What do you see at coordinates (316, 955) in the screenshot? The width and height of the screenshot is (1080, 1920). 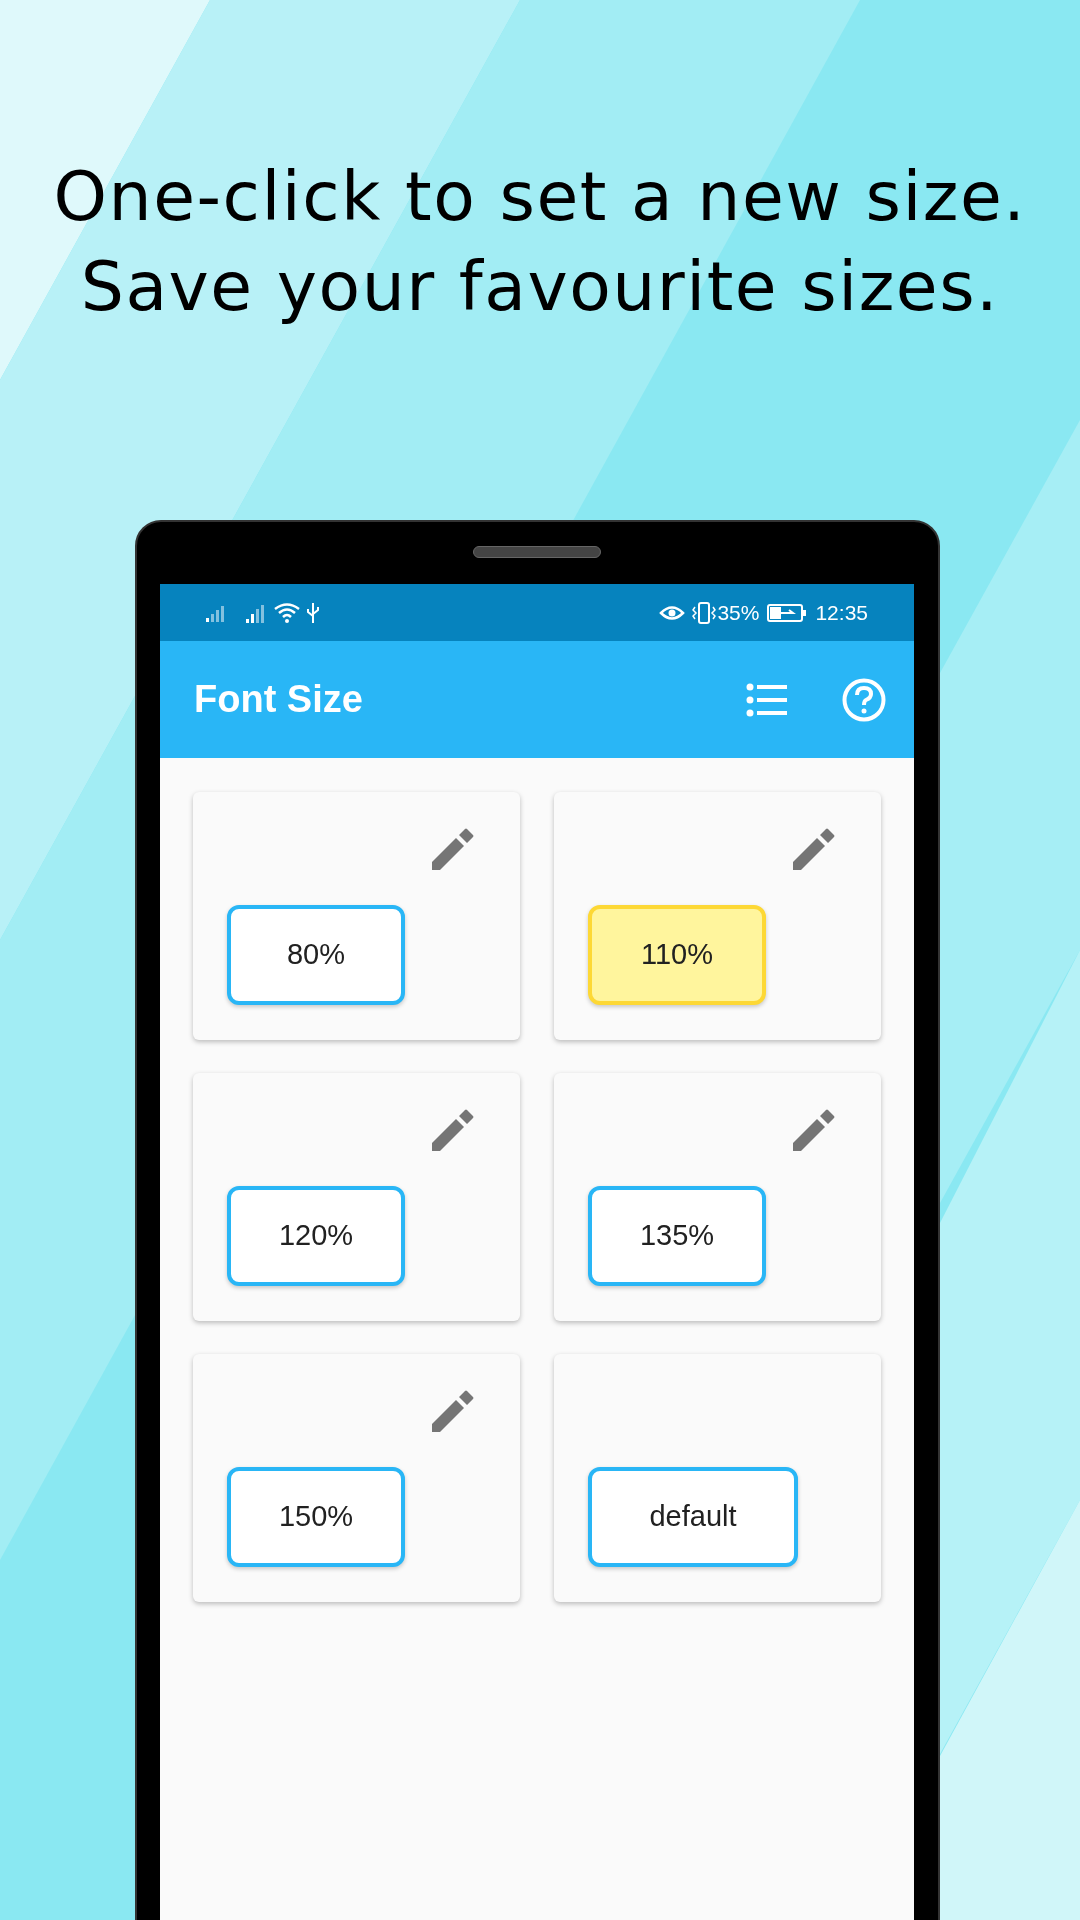 I see `size-button: 80%` at bounding box center [316, 955].